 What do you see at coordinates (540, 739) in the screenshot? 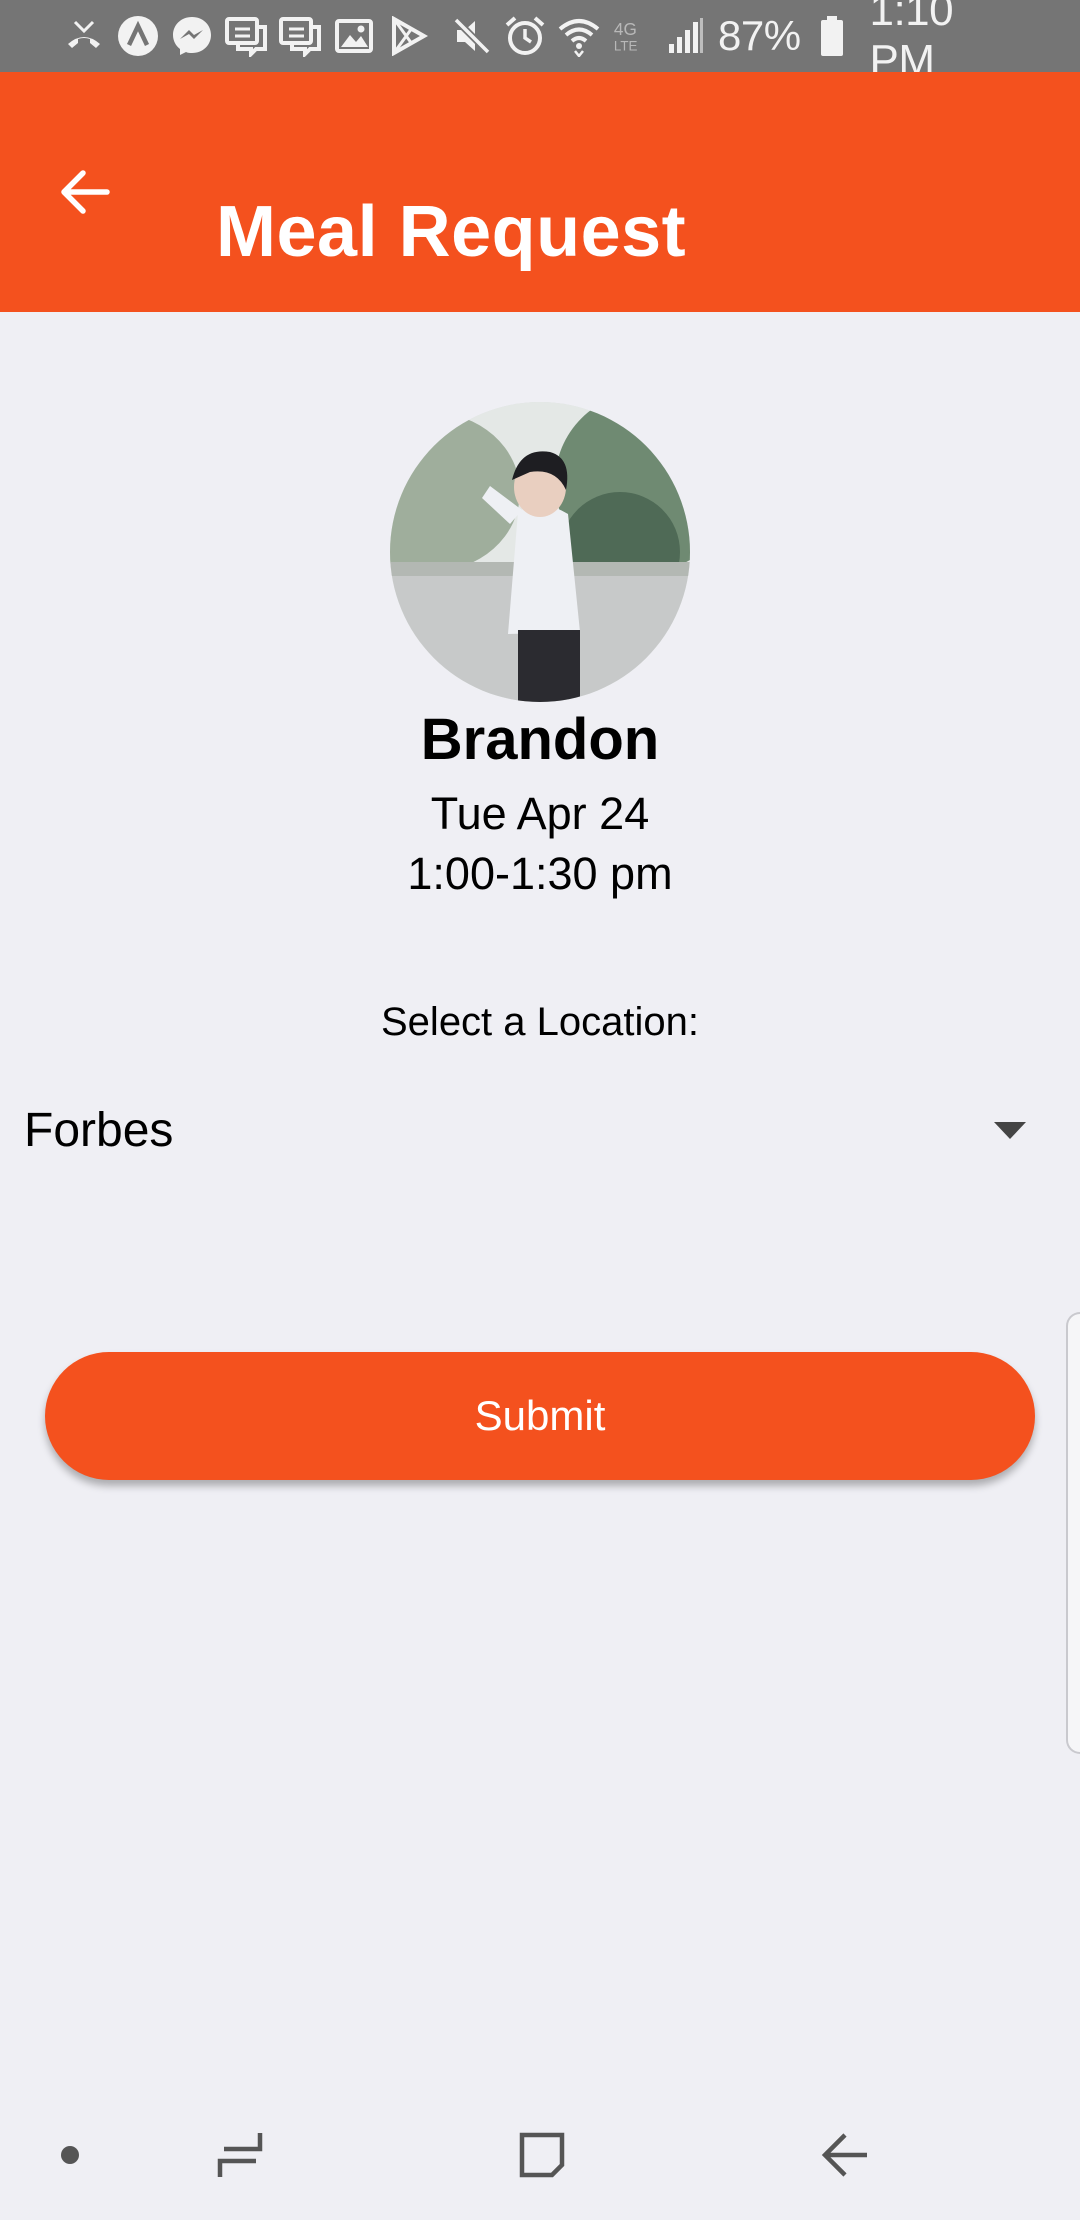
I see `person-name: Brandon` at bounding box center [540, 739].